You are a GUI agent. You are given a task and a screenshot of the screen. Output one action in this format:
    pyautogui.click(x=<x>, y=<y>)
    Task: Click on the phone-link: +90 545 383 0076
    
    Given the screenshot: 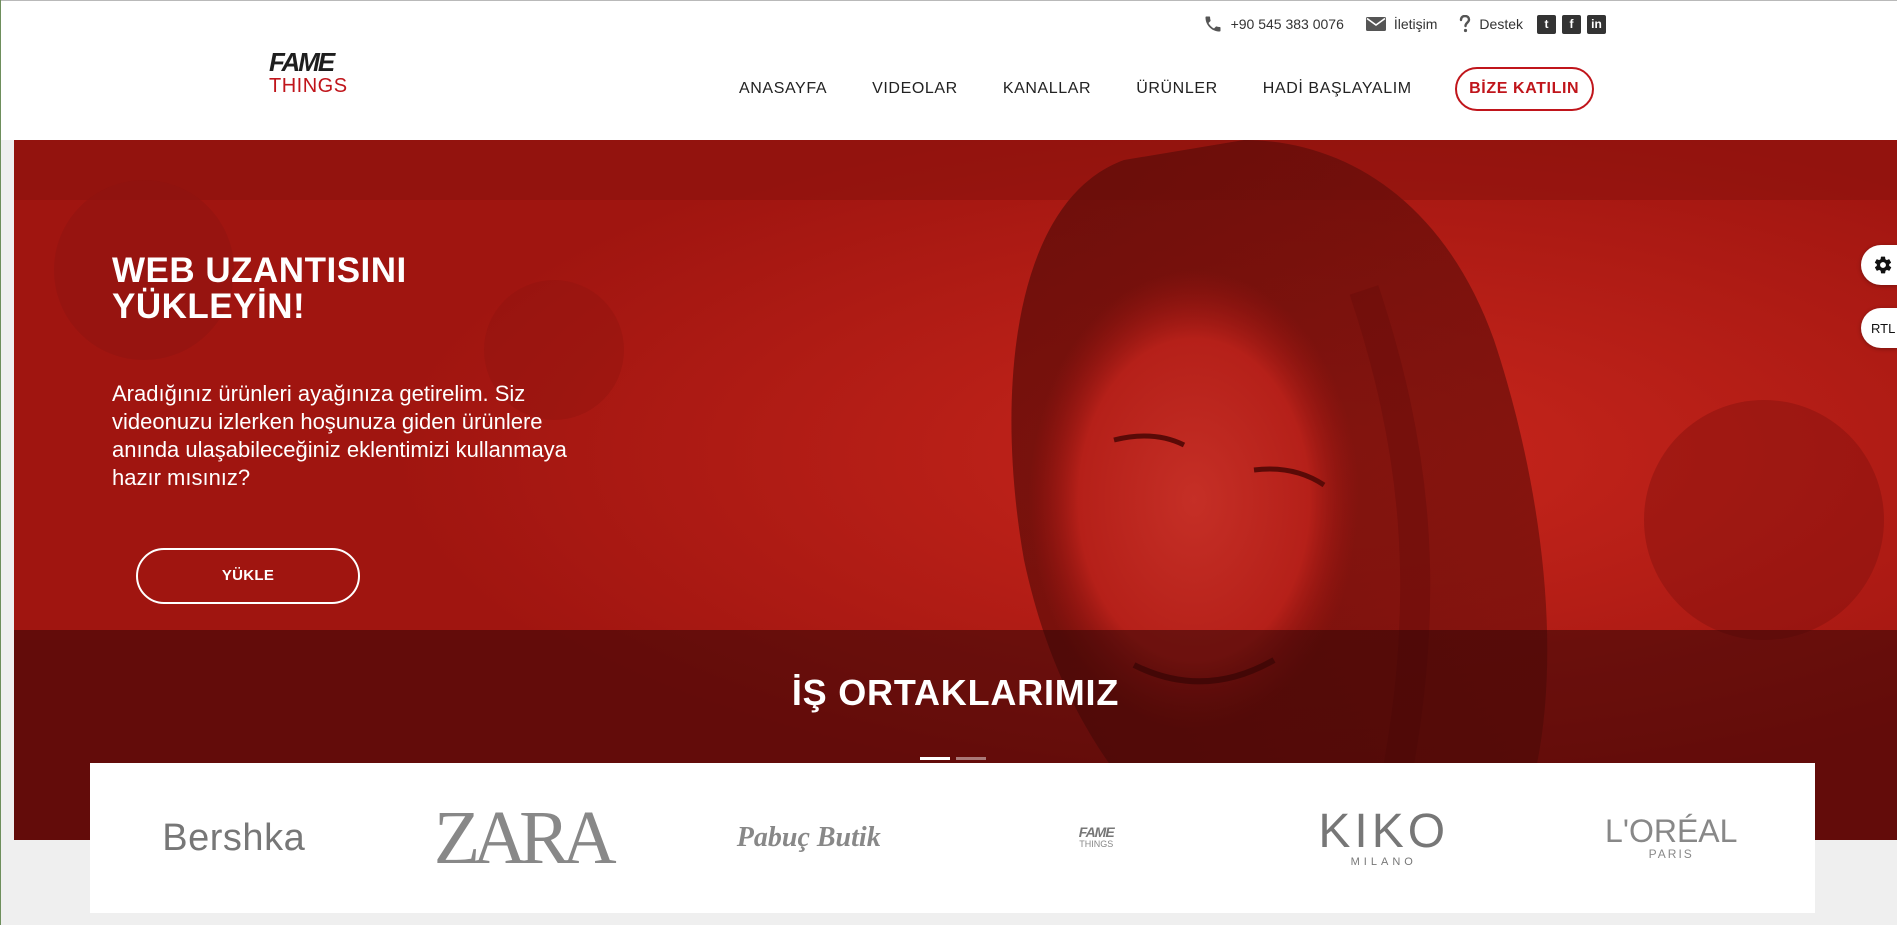 What is the action you would take?
    pyautogui.click(x=1273, y=24)
    